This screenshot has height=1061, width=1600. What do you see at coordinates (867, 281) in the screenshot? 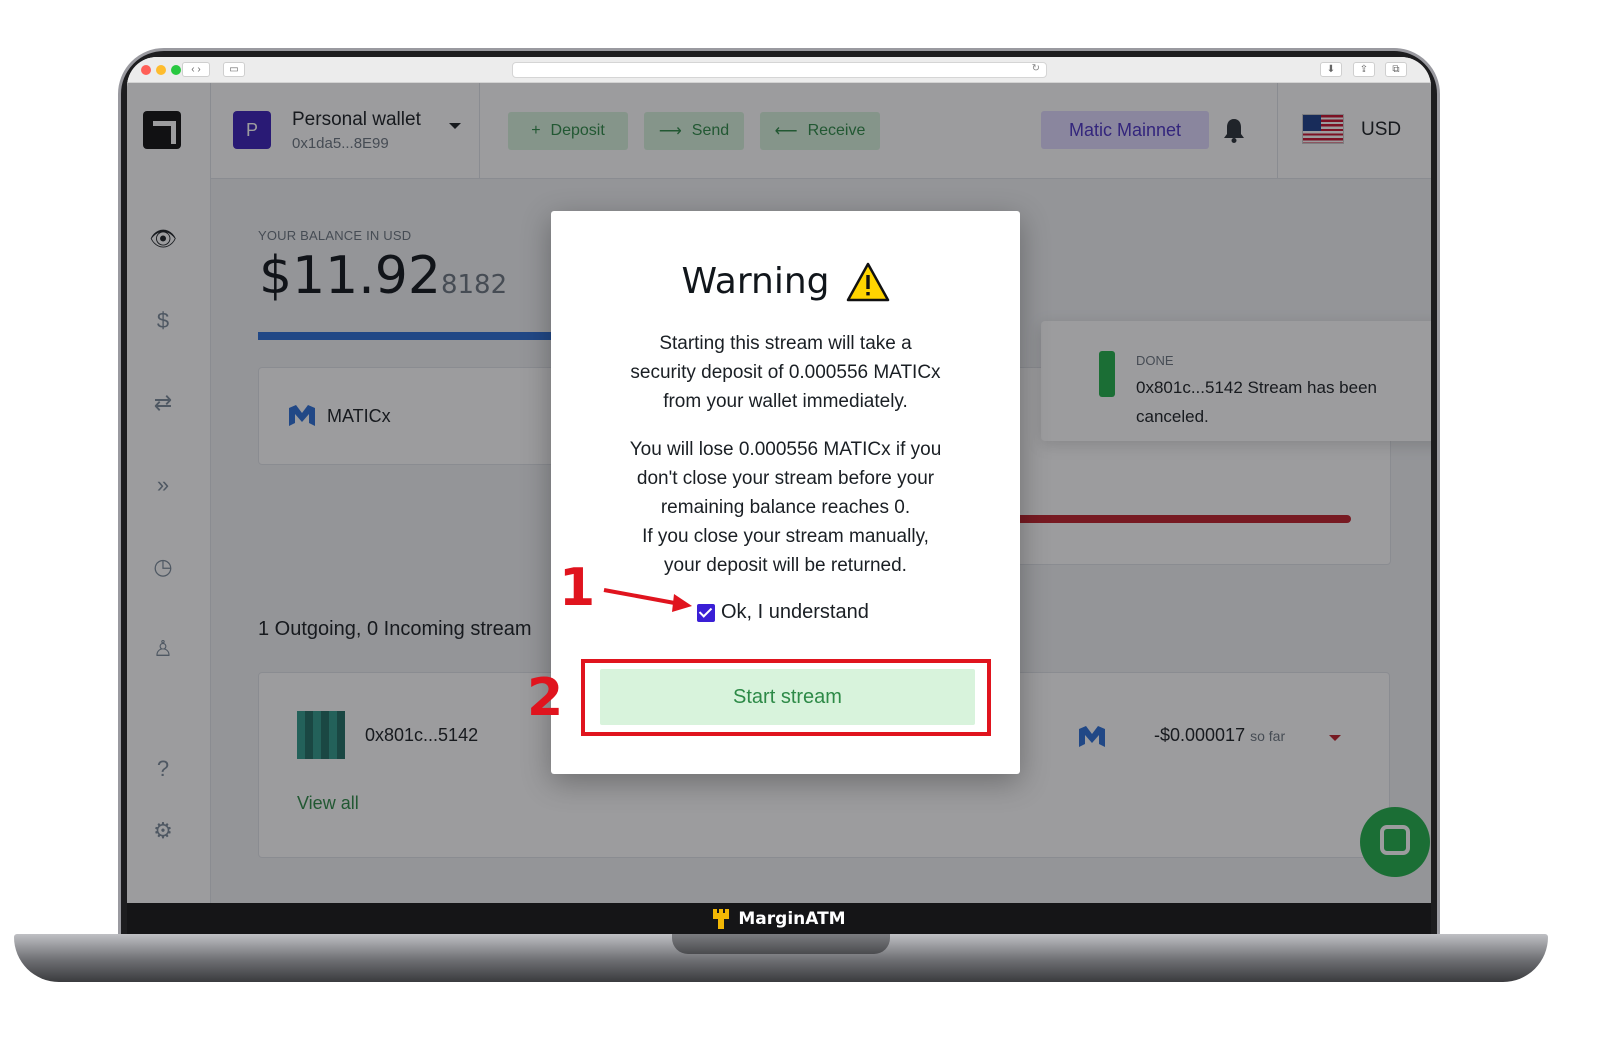
I see `warning-triangle-icon` at bounding box center [867, 281].